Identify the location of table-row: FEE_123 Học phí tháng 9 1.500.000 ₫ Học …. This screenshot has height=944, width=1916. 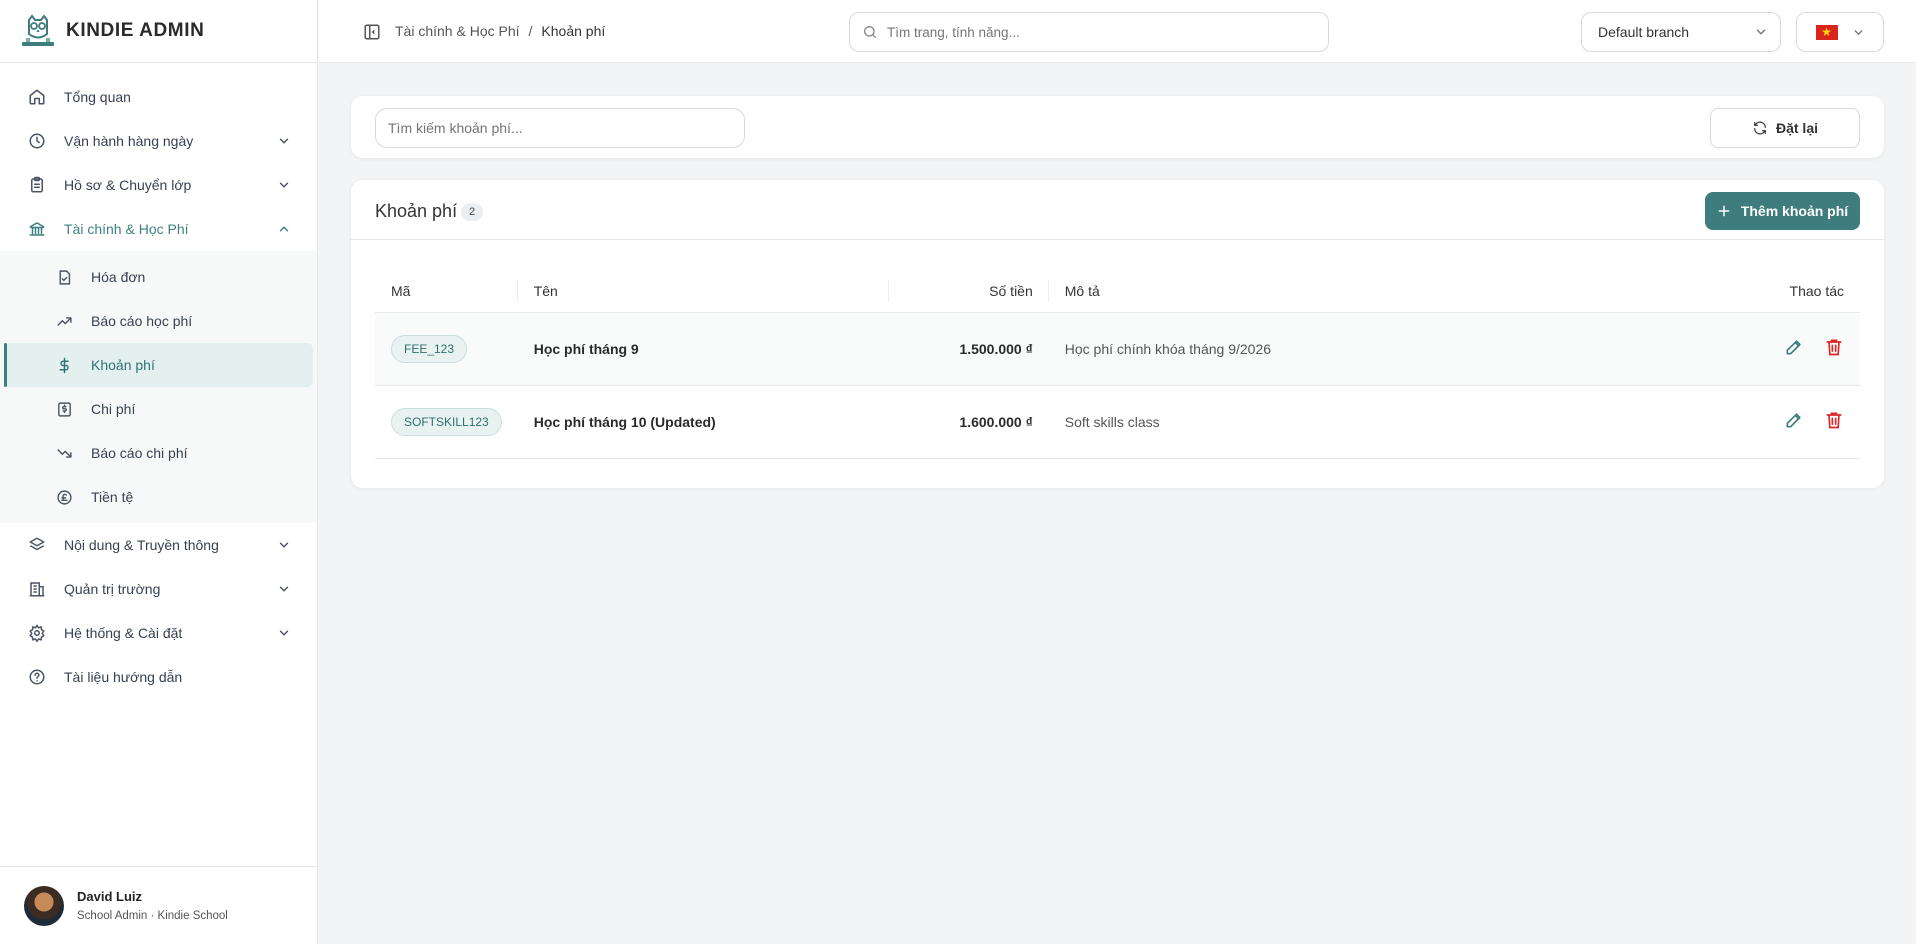
(1117, 349).